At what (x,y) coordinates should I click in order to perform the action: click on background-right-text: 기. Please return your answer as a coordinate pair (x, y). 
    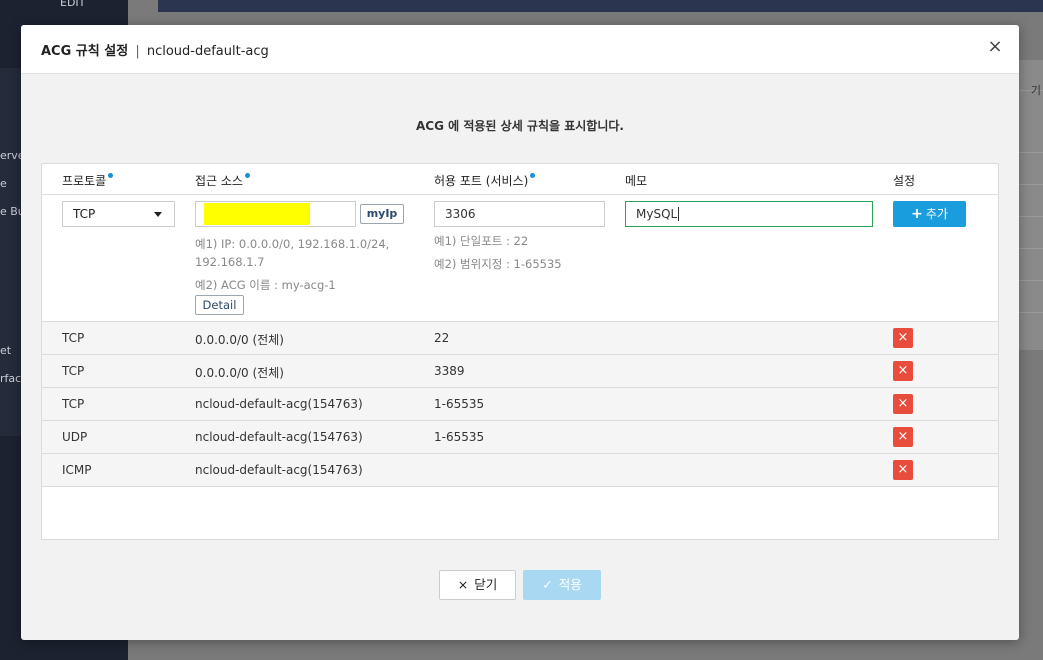
    Looking at the image, I should click on (1035, 90).